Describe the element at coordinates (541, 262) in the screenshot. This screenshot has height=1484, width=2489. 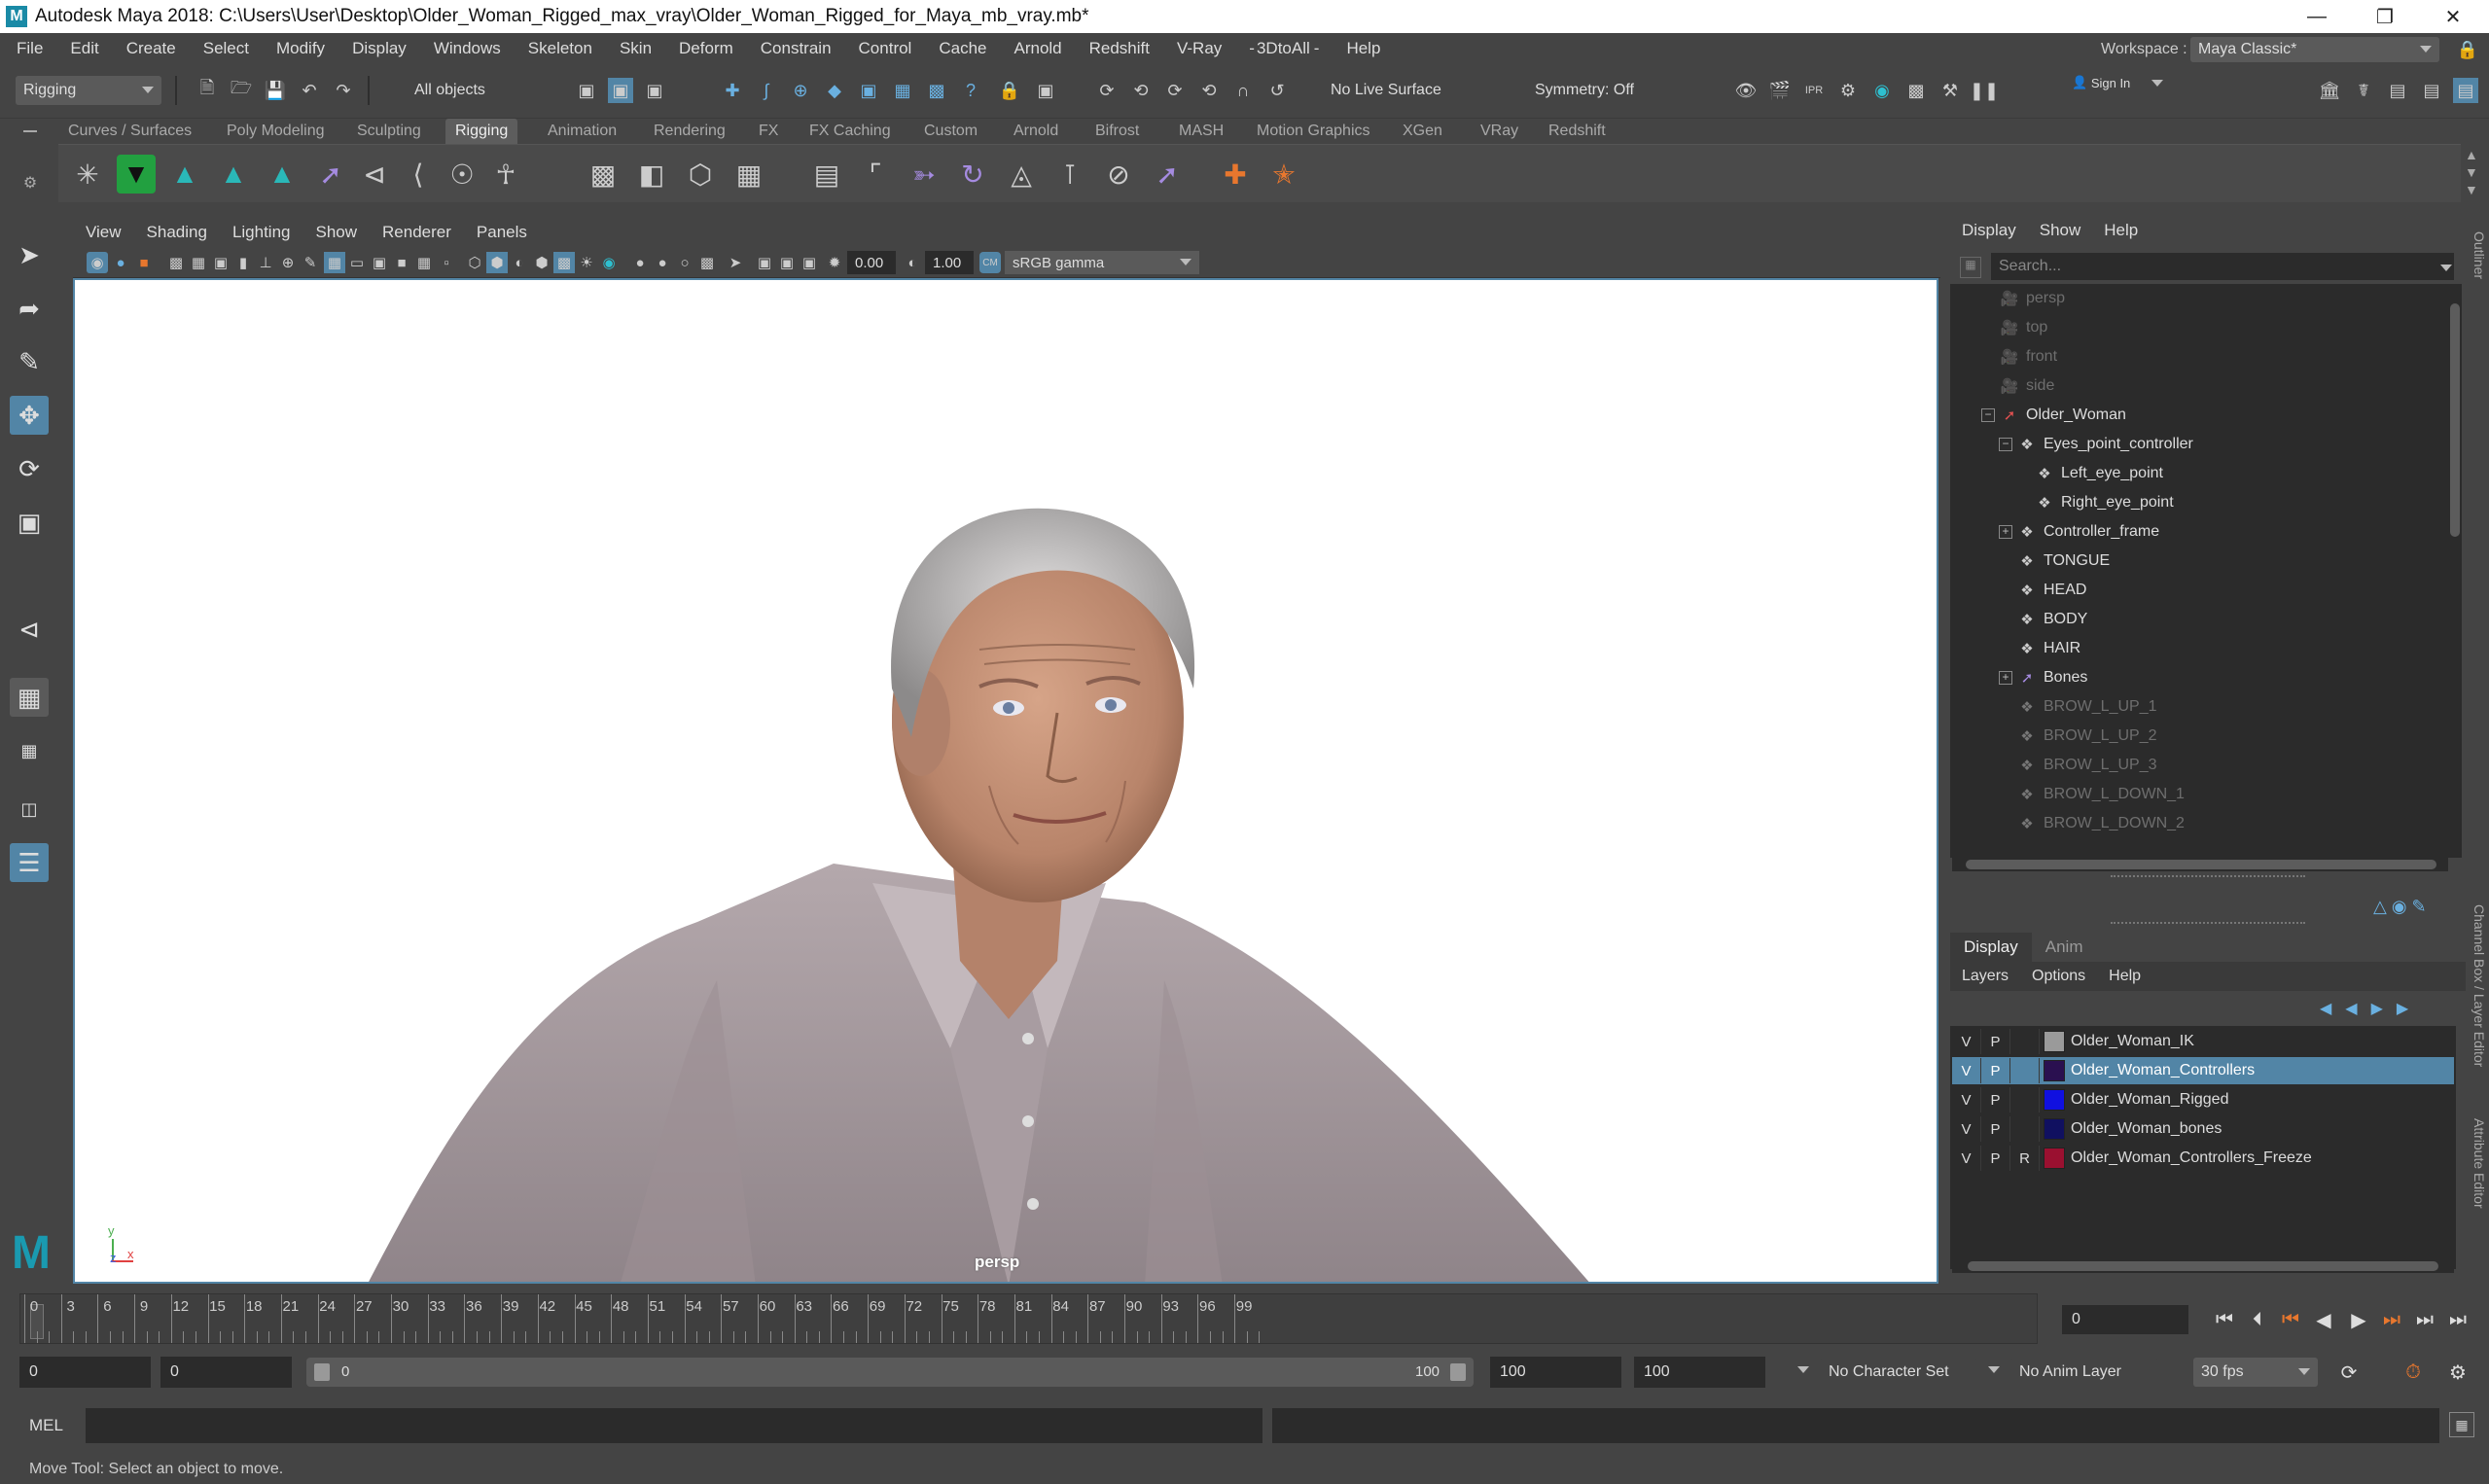
I see `textured-icon: ⬢` at that location.